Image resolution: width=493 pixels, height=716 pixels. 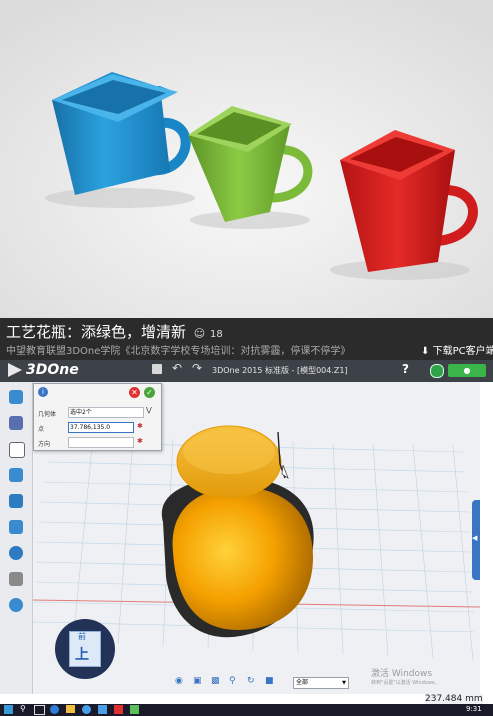 I want to click on login-button: ●, so click(x=467, y=370).